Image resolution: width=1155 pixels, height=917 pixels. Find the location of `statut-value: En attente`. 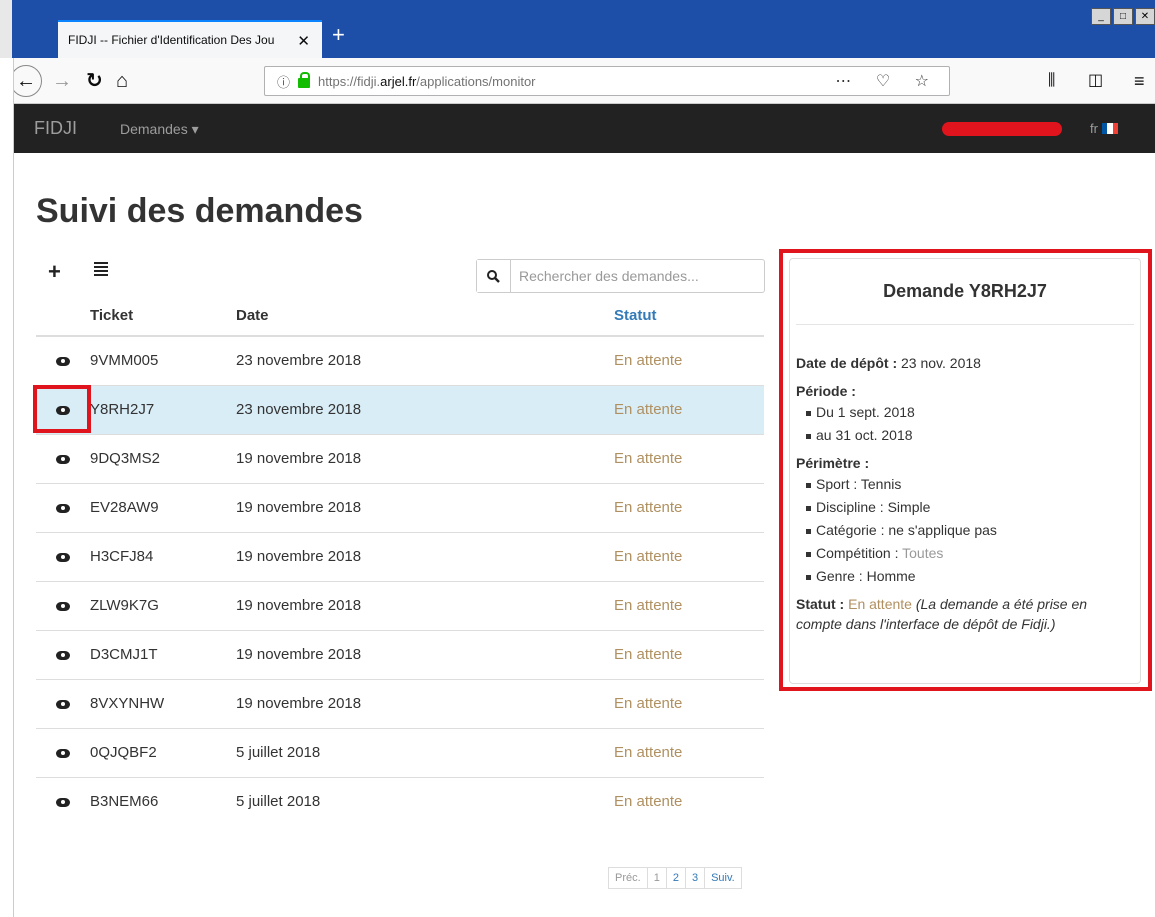

statut-value: En attente is located at coordinates (880, 604).